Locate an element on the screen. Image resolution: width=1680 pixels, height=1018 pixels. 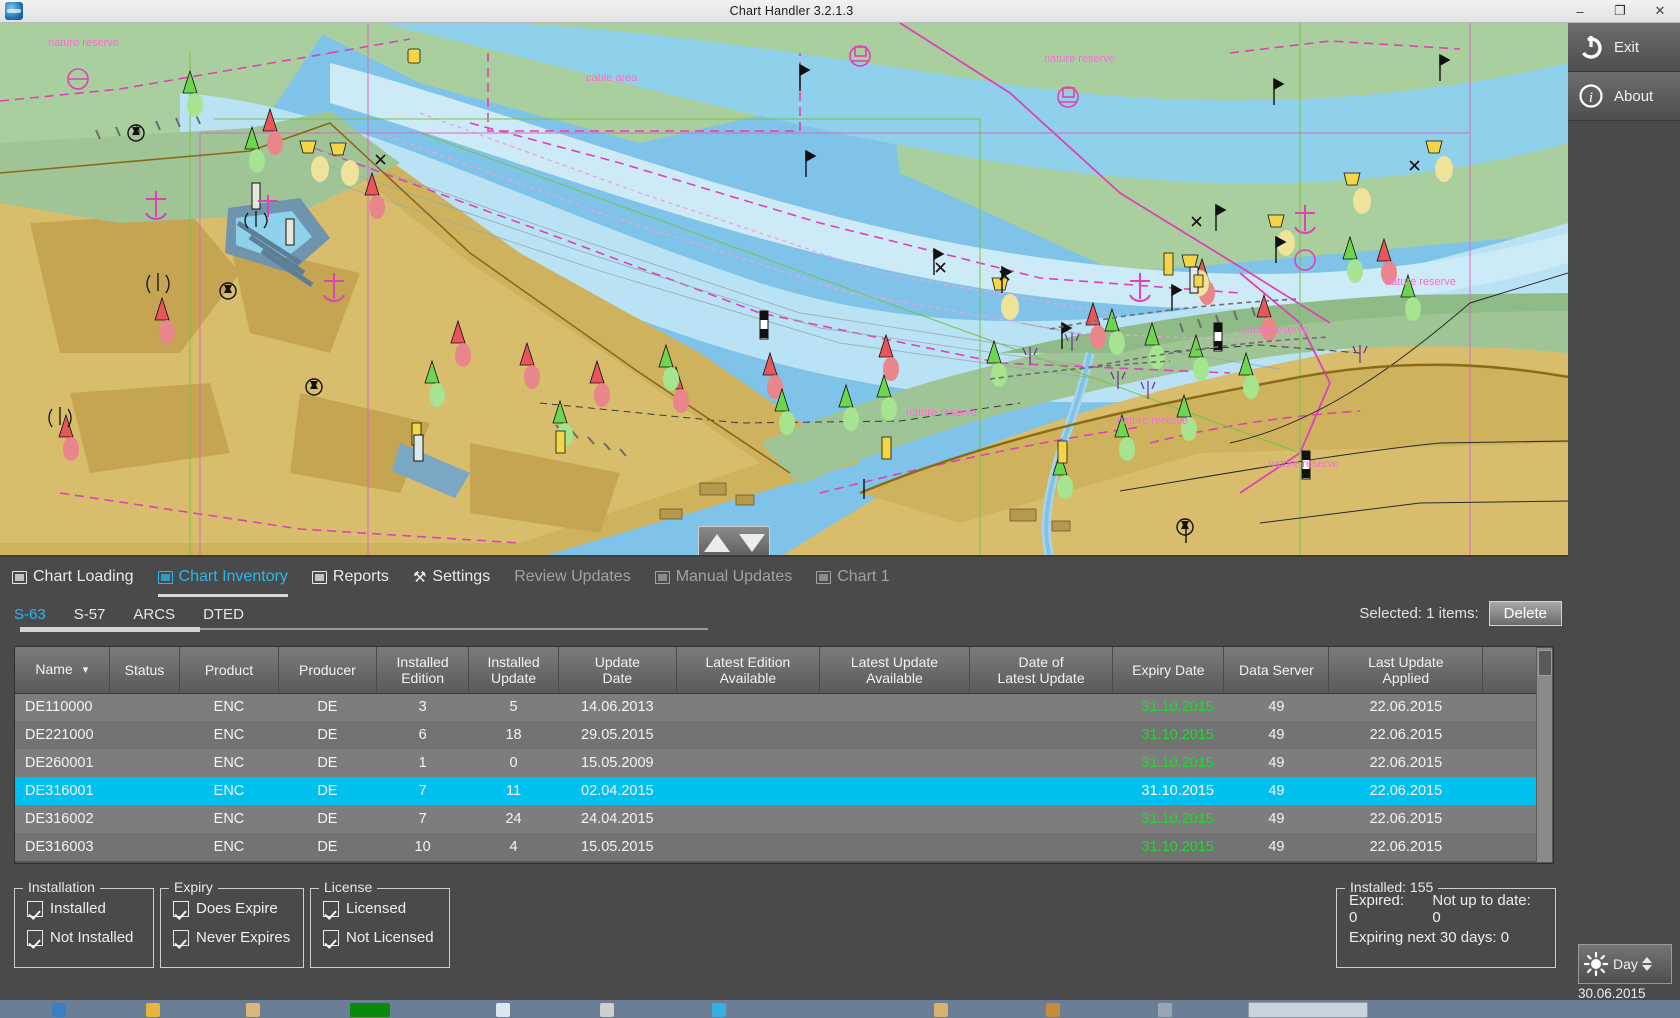
current-date: 30.06.2015 is located at coordinates (1612, 993).